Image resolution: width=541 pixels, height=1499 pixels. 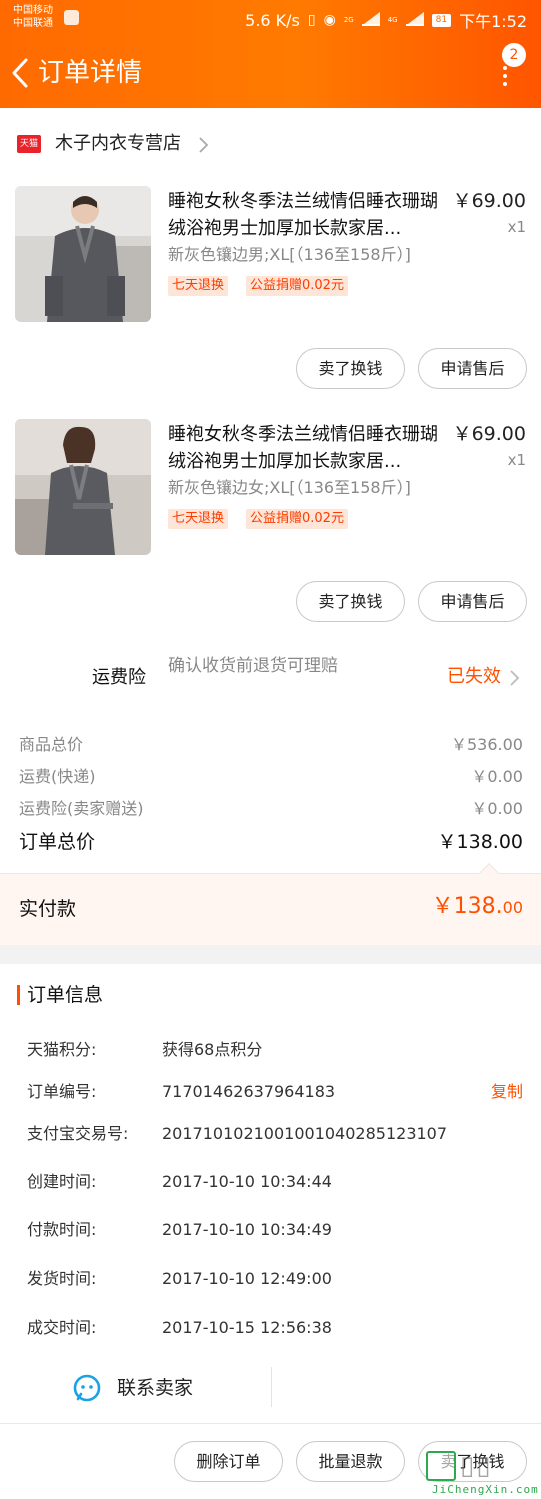 I want to click on shipping-fee-row: 运费(快递) ￥0.00, so click(x=270, y=779).